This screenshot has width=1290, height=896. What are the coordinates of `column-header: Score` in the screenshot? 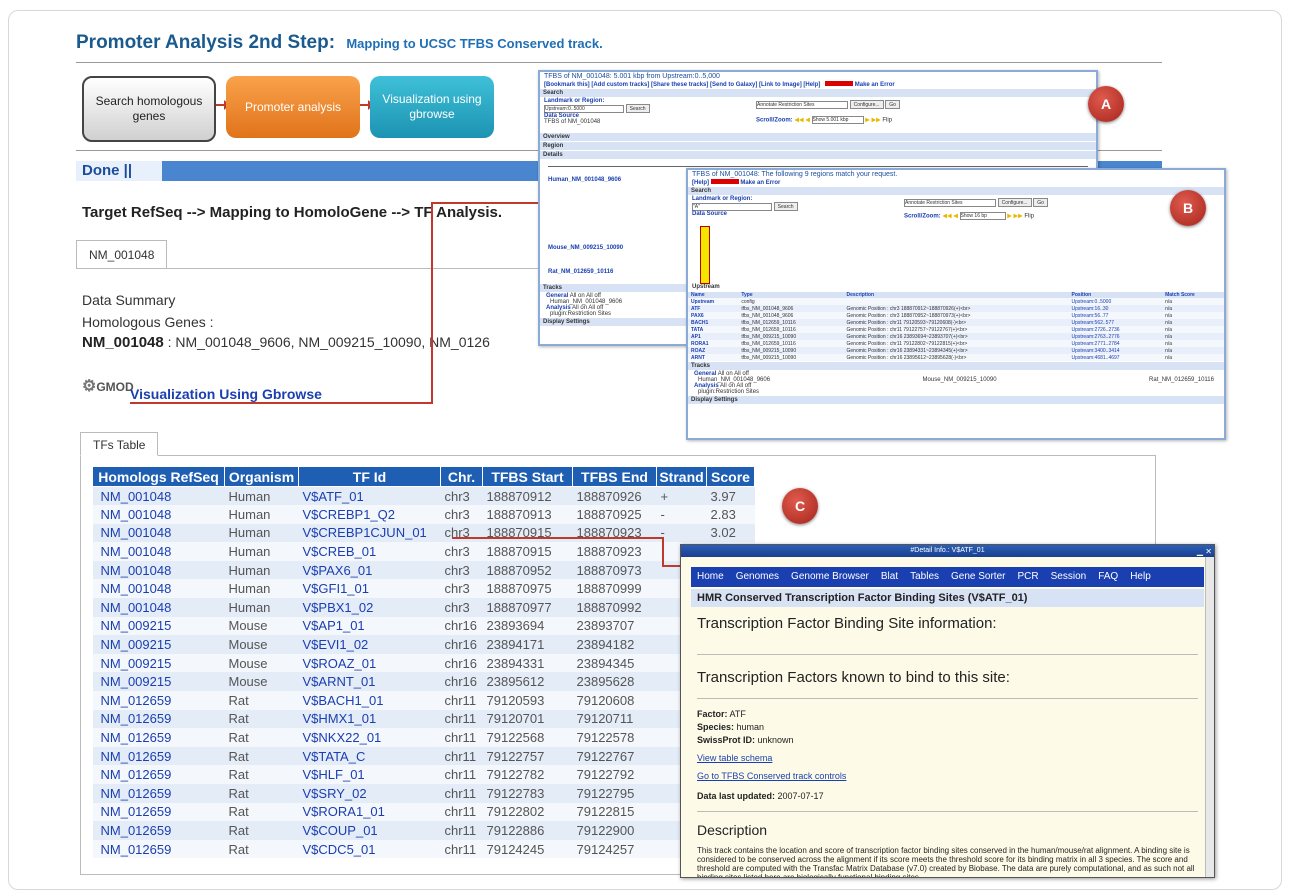 It's located at (730, 476).